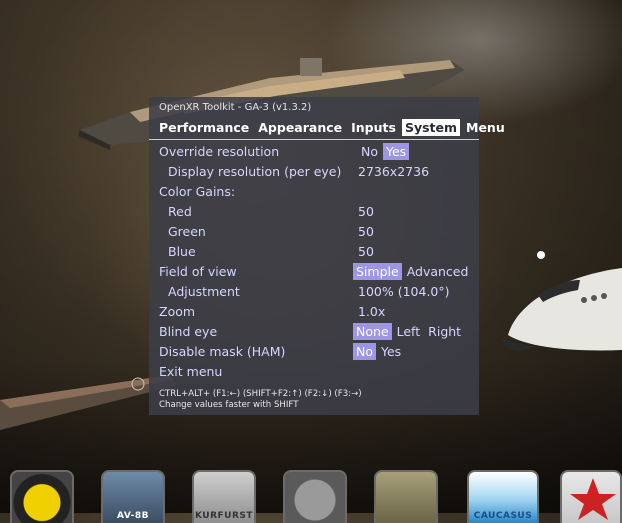  Describe the element at coordinates (229, 405) in the screenshot. I see `shift-hint: Change values faster with SHIFT` at that location.